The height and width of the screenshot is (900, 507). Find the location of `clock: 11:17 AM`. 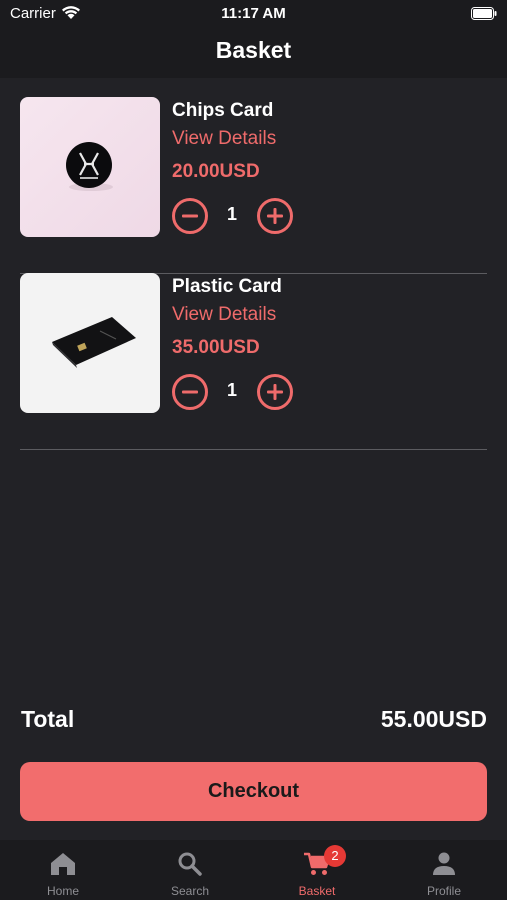

clock: 11:17 AM is located at coordinates (253, 13).